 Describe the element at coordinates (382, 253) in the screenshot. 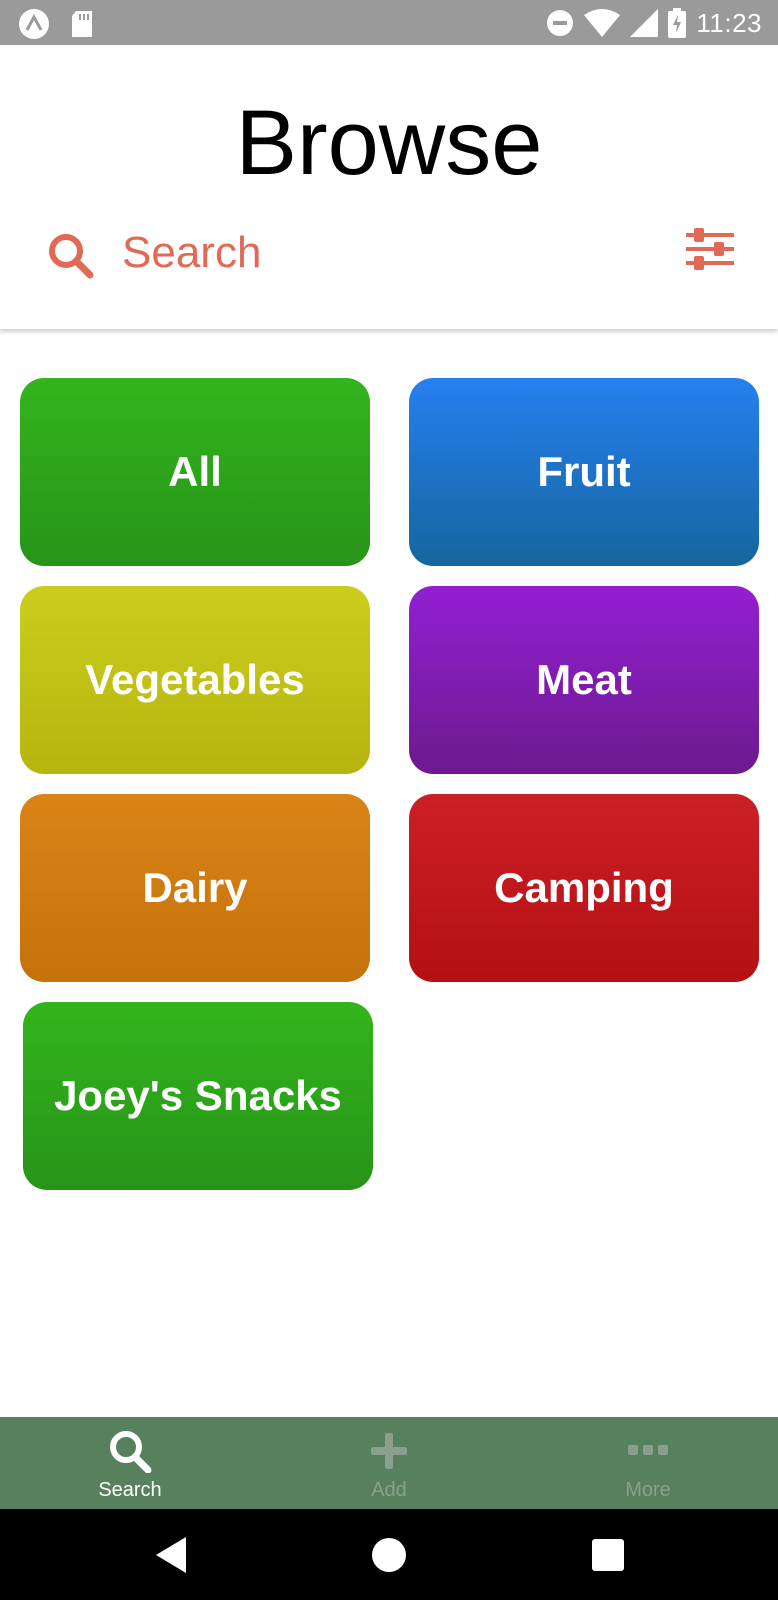

I see `search-input` at that location.